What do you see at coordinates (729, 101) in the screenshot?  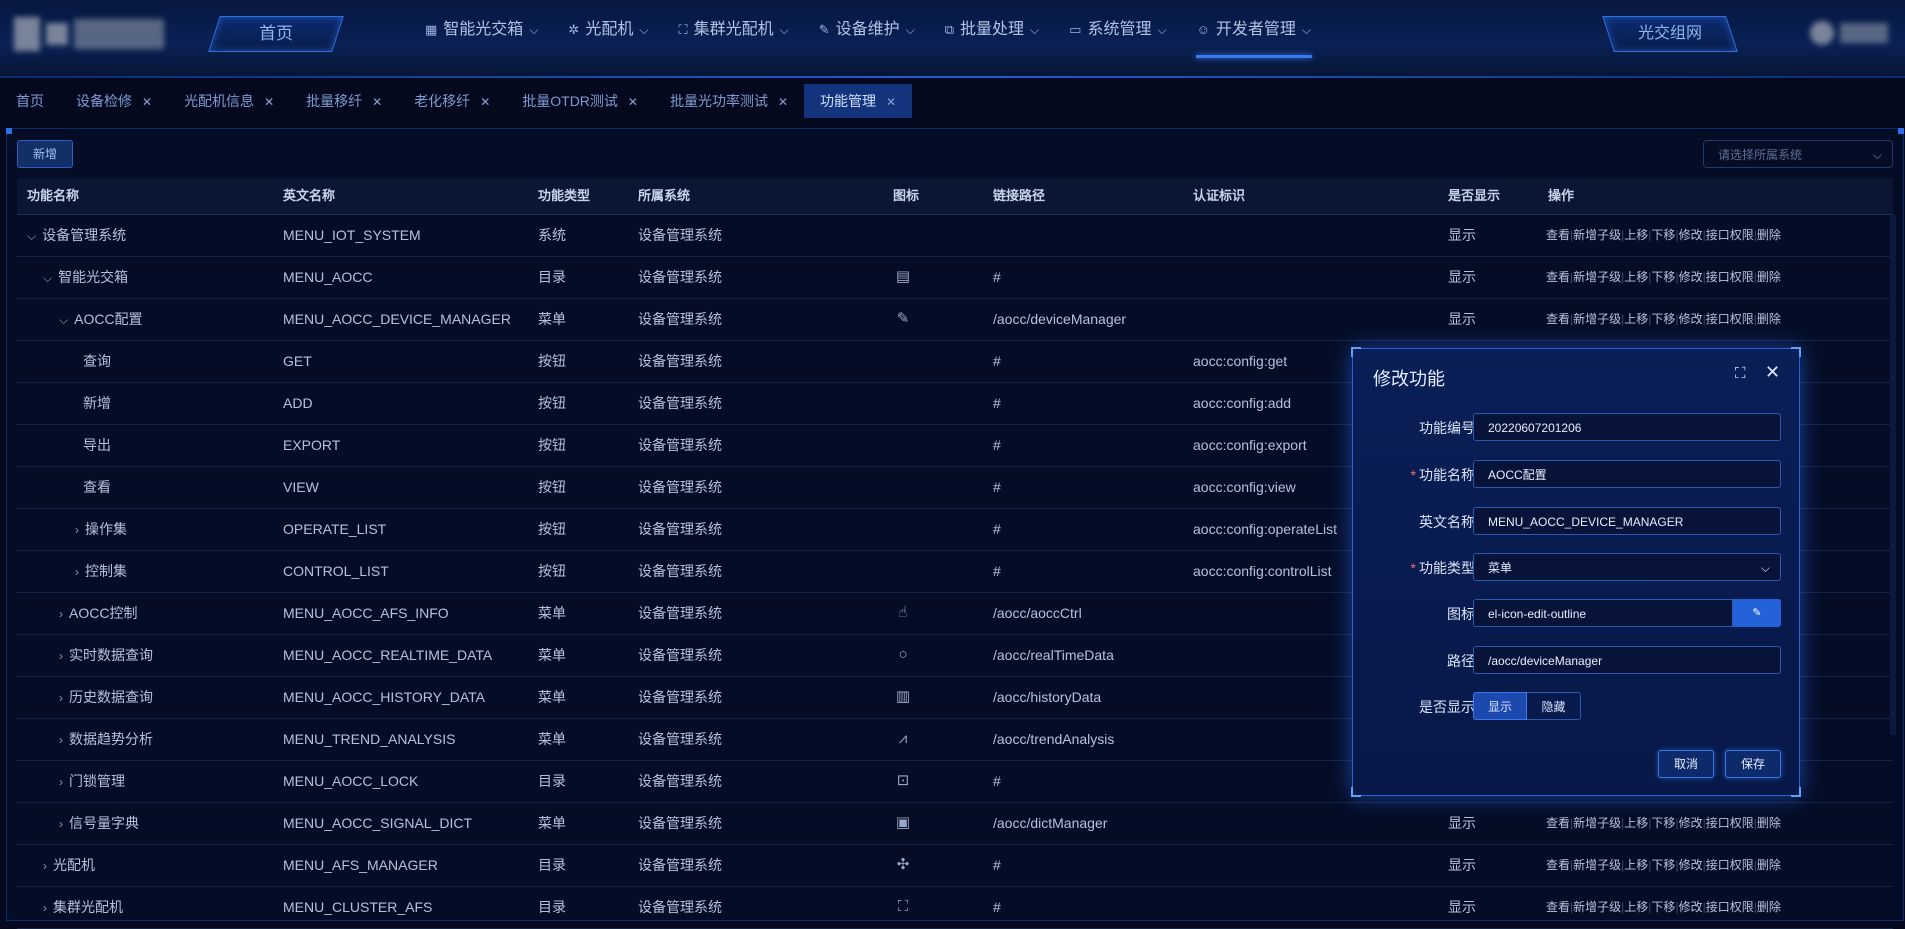 I see `tab: 批量光功率测试 ✕` at bounding box center [729, 101].